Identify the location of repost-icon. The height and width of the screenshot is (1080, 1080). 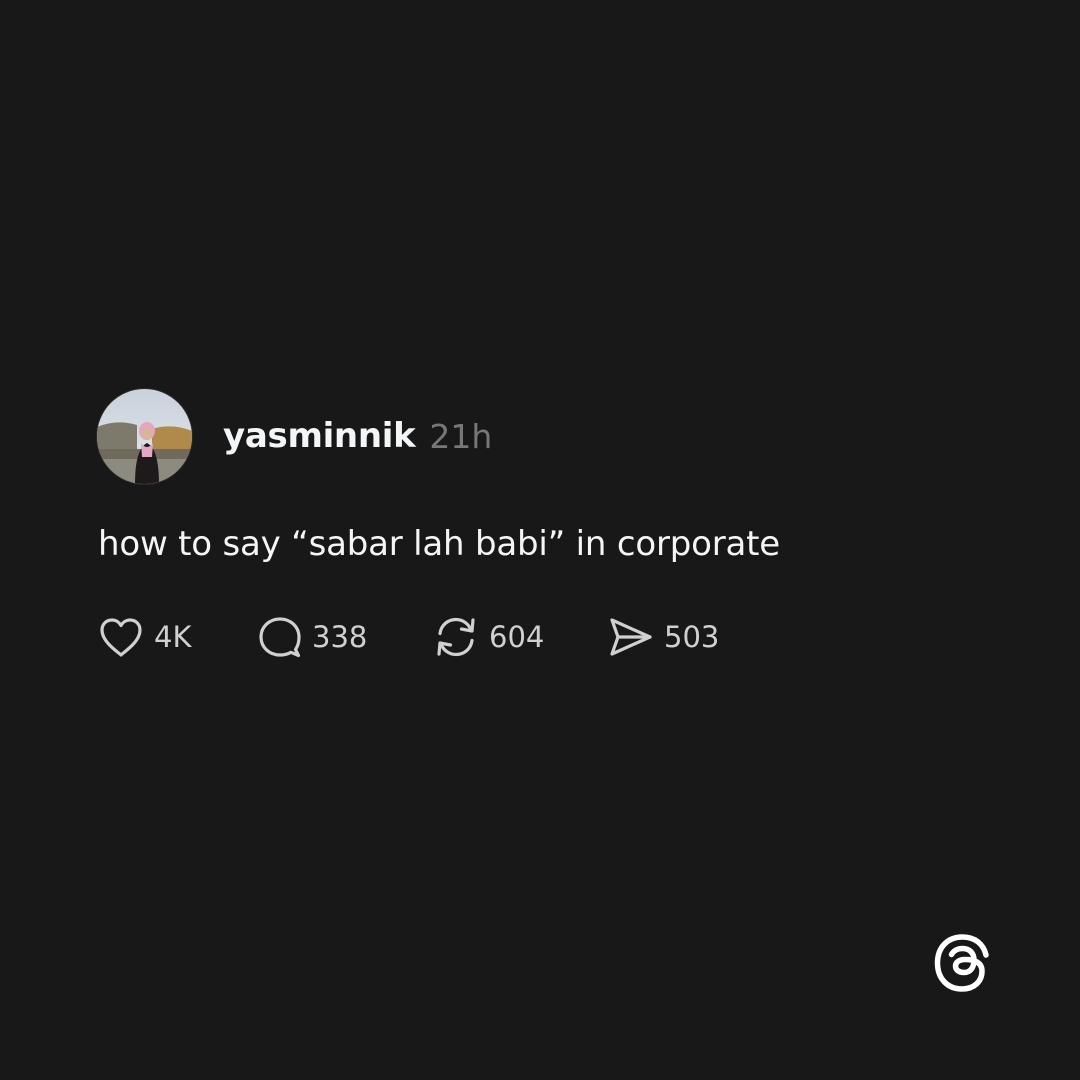
(456, 637).